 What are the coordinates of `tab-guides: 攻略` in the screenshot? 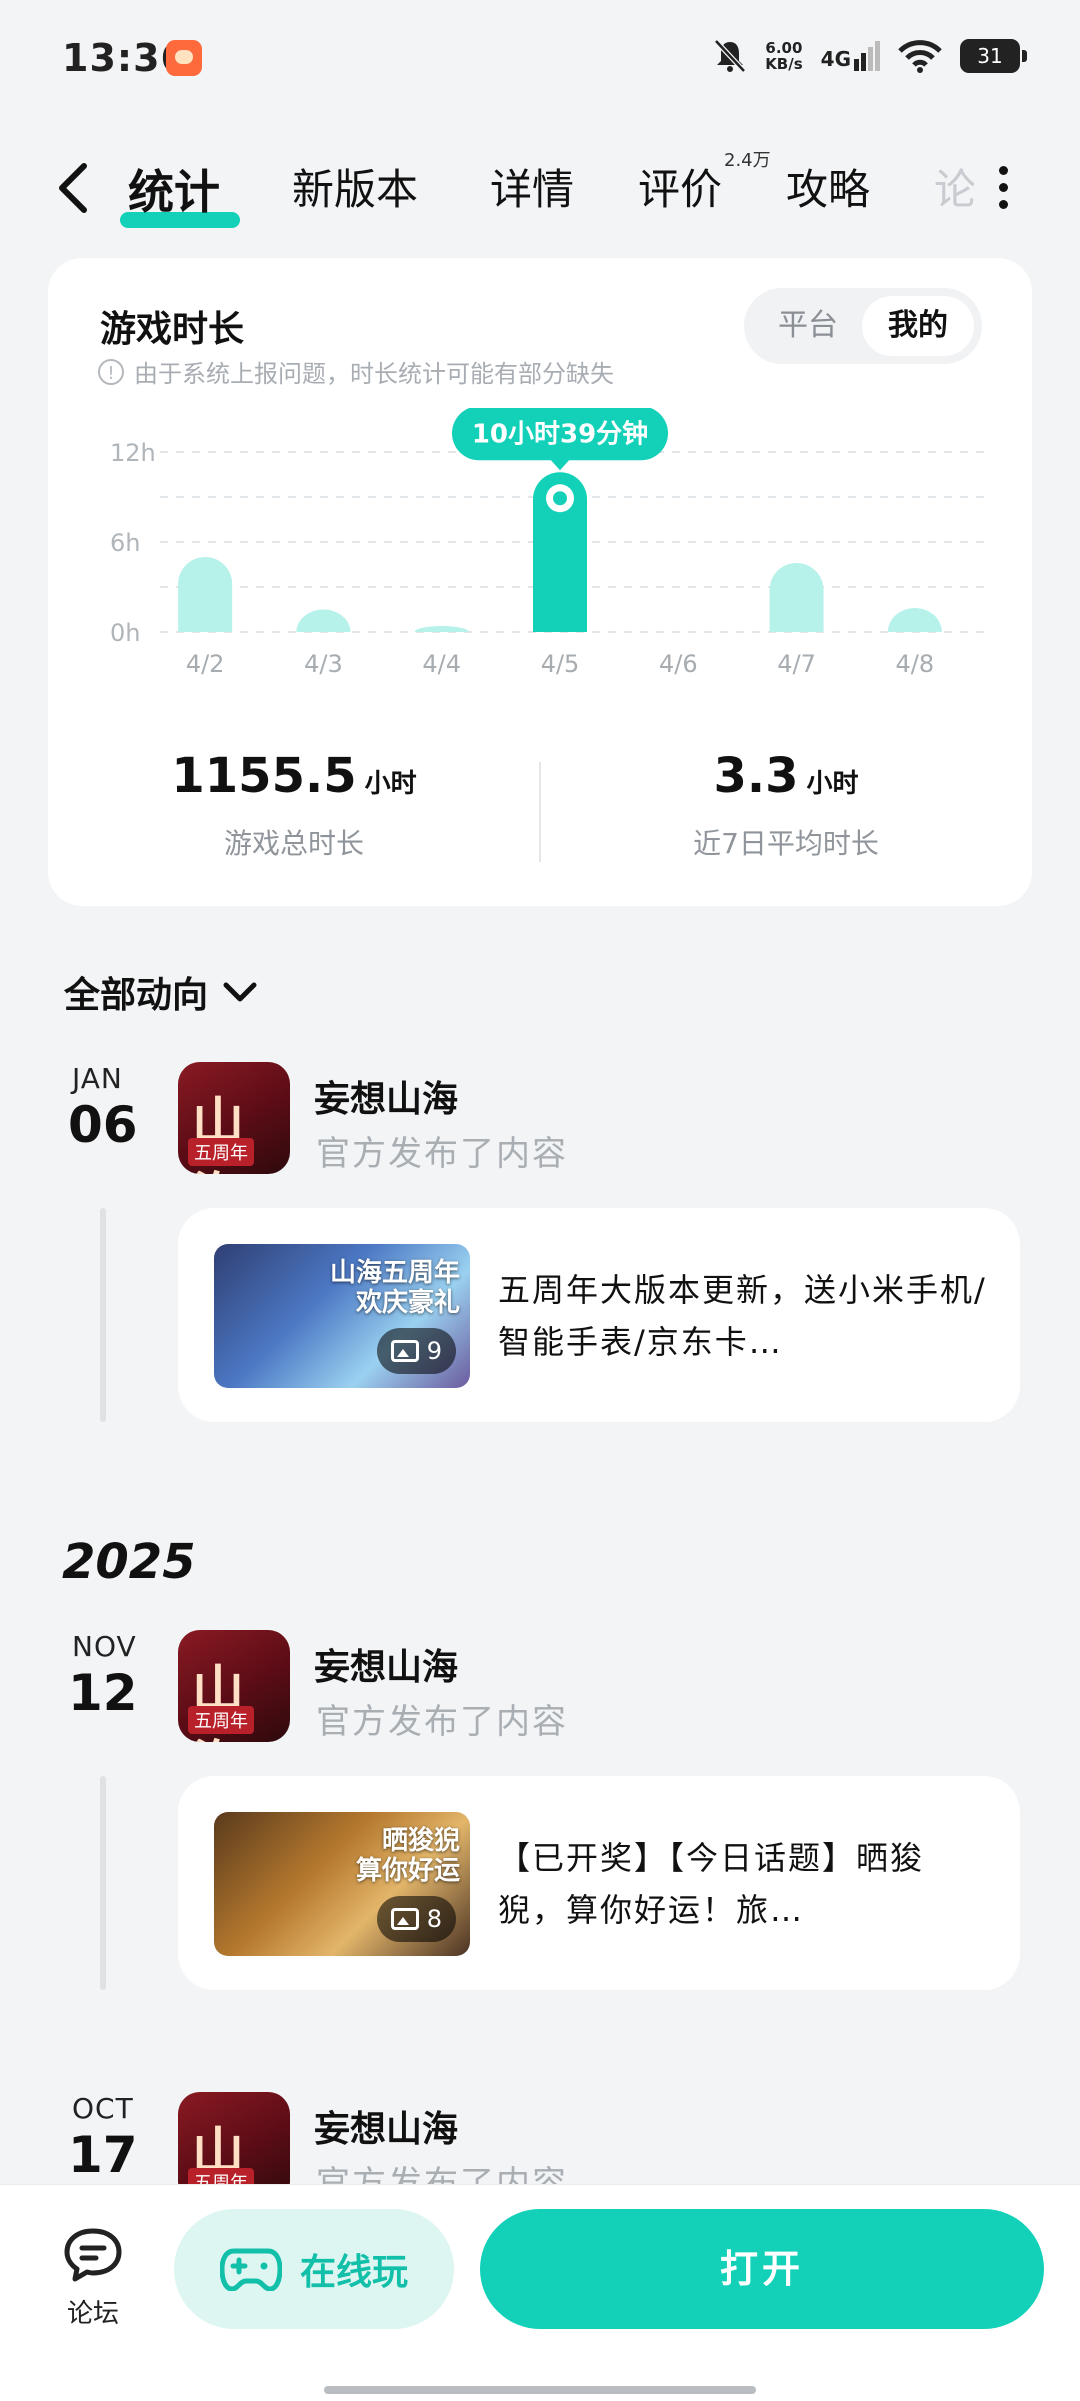 It's located at (828, 186).